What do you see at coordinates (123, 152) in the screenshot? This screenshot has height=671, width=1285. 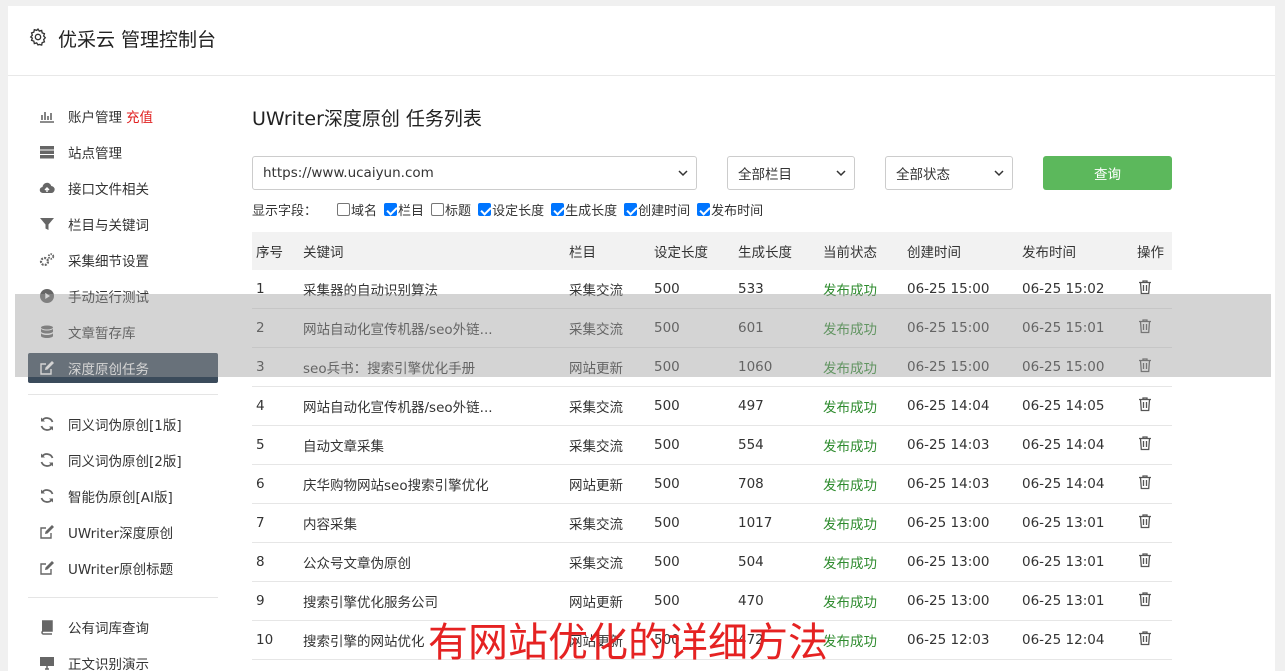 I see `sidebar-item-0-1: 站点管理` at bounding box center [123, 152].